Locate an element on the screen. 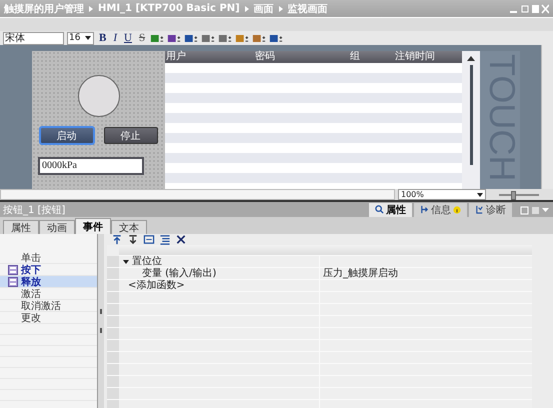 The width and height of the screenshot is (553, 408). tab: 文本 is located at coordinates (129, 227).